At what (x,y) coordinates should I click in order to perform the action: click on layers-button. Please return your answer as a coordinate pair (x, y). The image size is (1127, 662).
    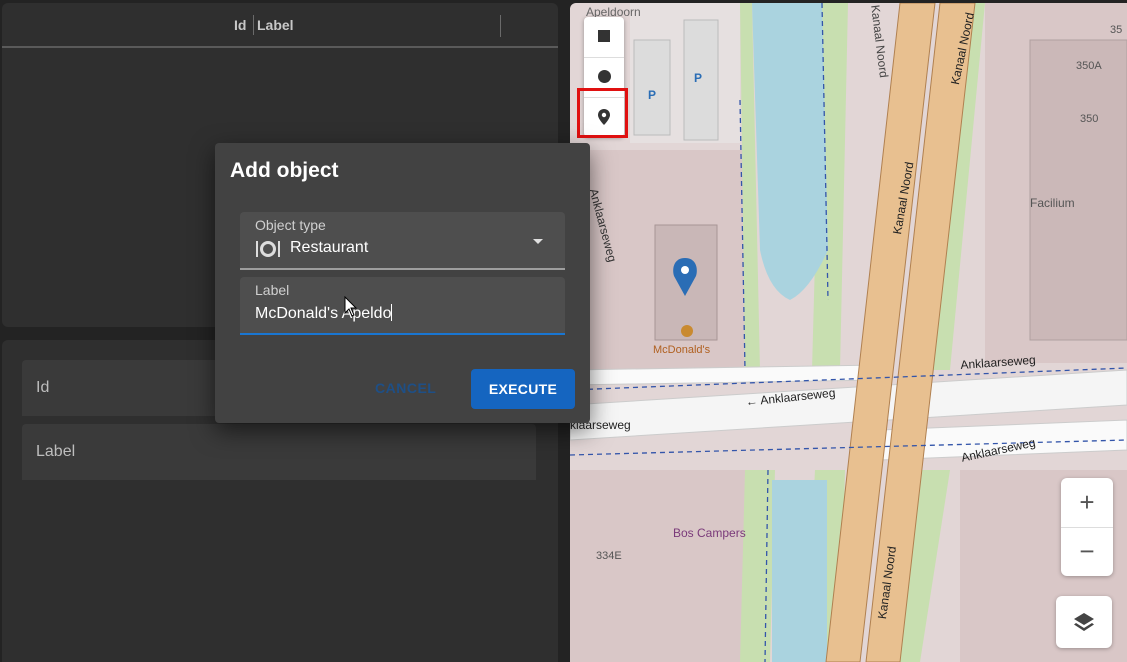
    Looking at the image, I should click on (1084, 622).